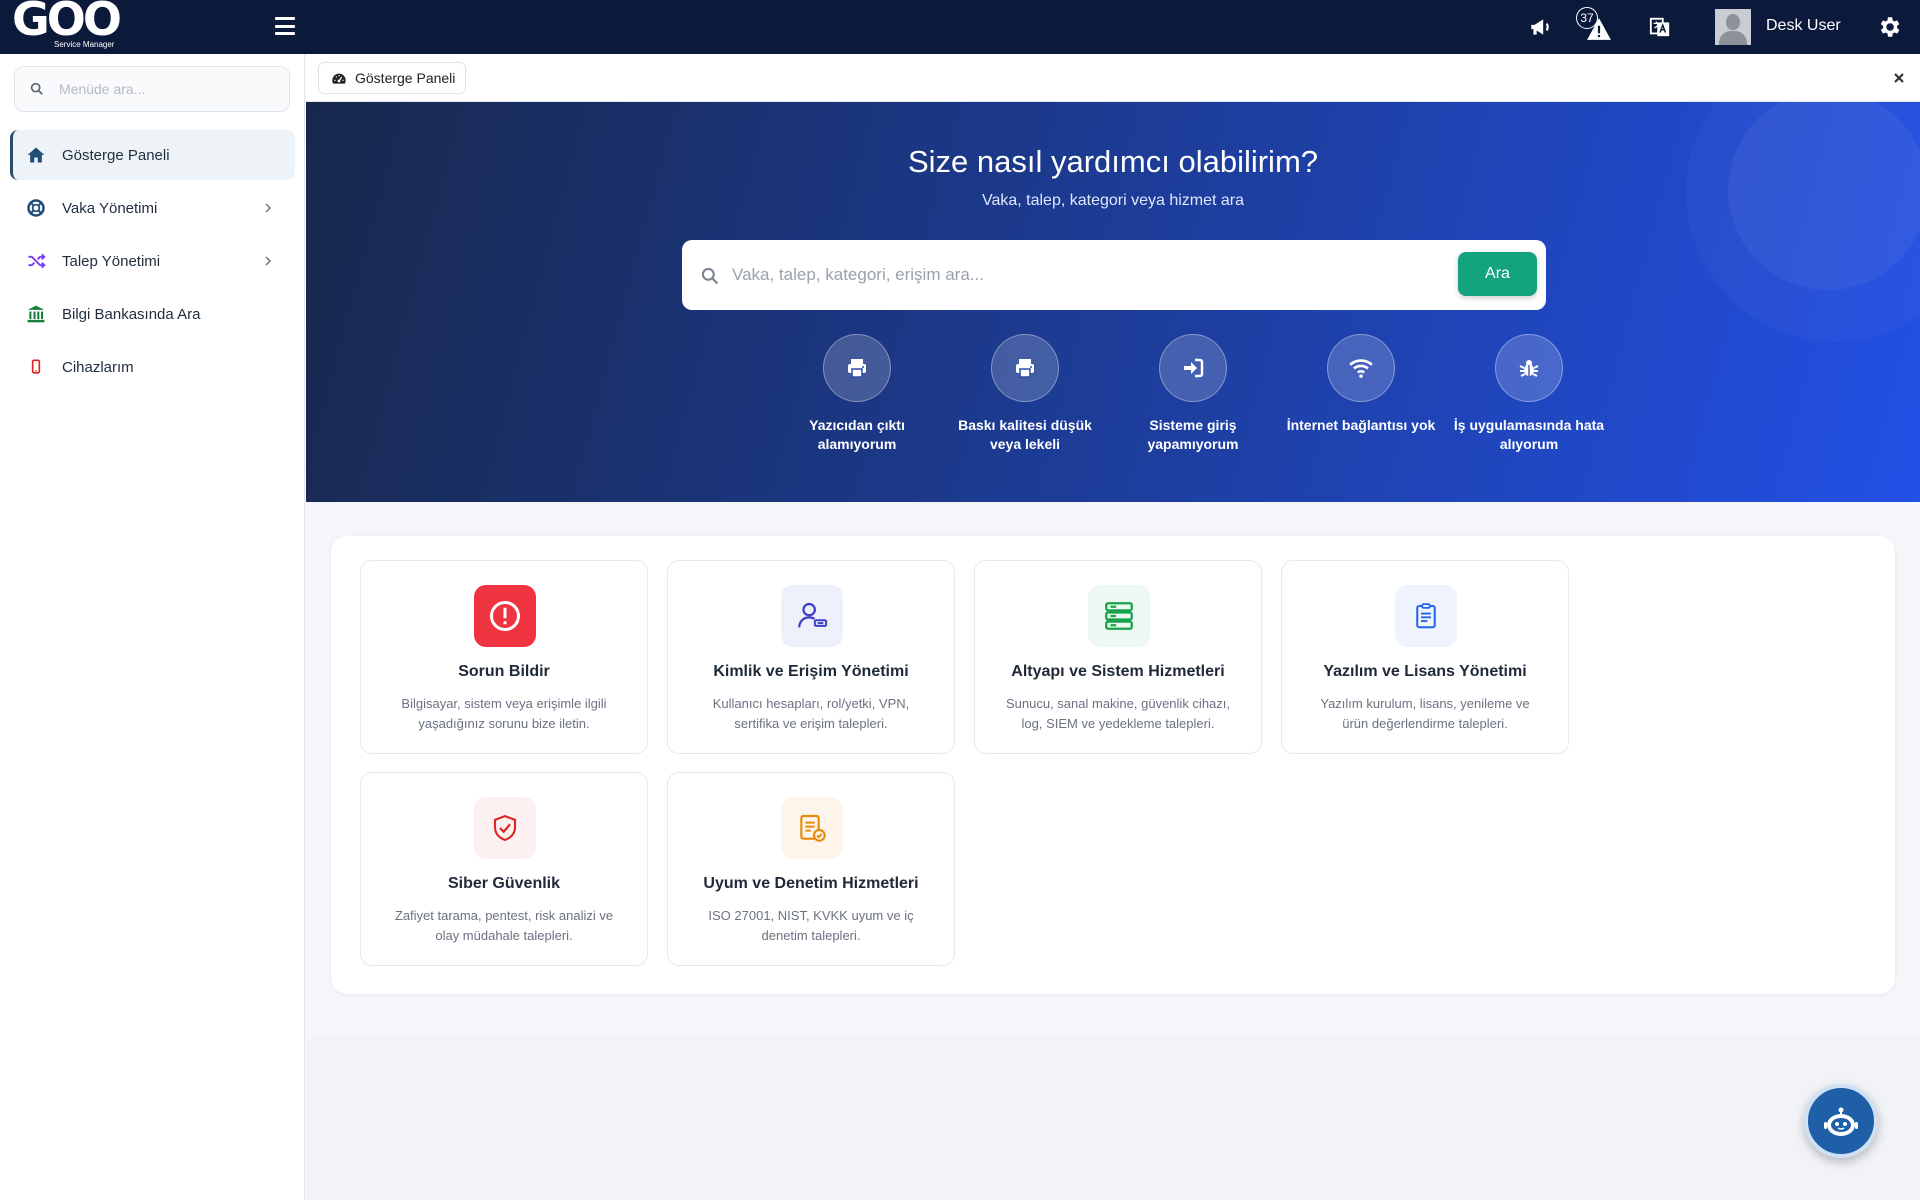 This screenshot has width=1920, height=1200. What do you see at coordinates (1025, 425) in the screenshot?
I see `quick-action-line: Baskı kalitesi düşük` at bounding box center [1025, 425].